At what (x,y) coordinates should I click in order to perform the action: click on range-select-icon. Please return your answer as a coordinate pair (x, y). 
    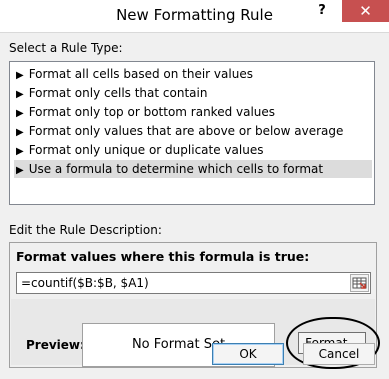
    Looking at the image, I should click on (359, 283).